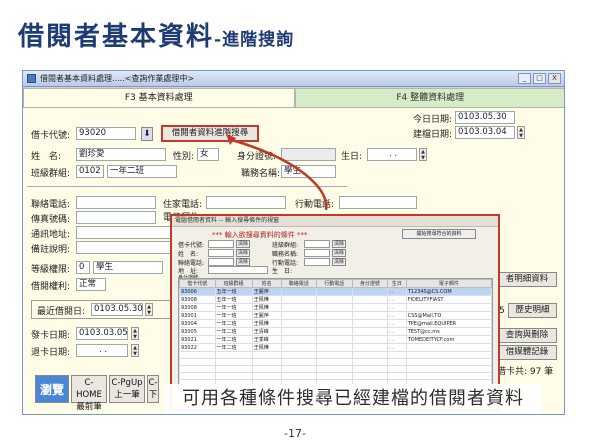 The height and width of the screenshot is (443, 590). Describe the element at coordinates (210, 133) in the screenshot. I see `advanced-search-button: 借閱者資料進階搜尋` at that location.